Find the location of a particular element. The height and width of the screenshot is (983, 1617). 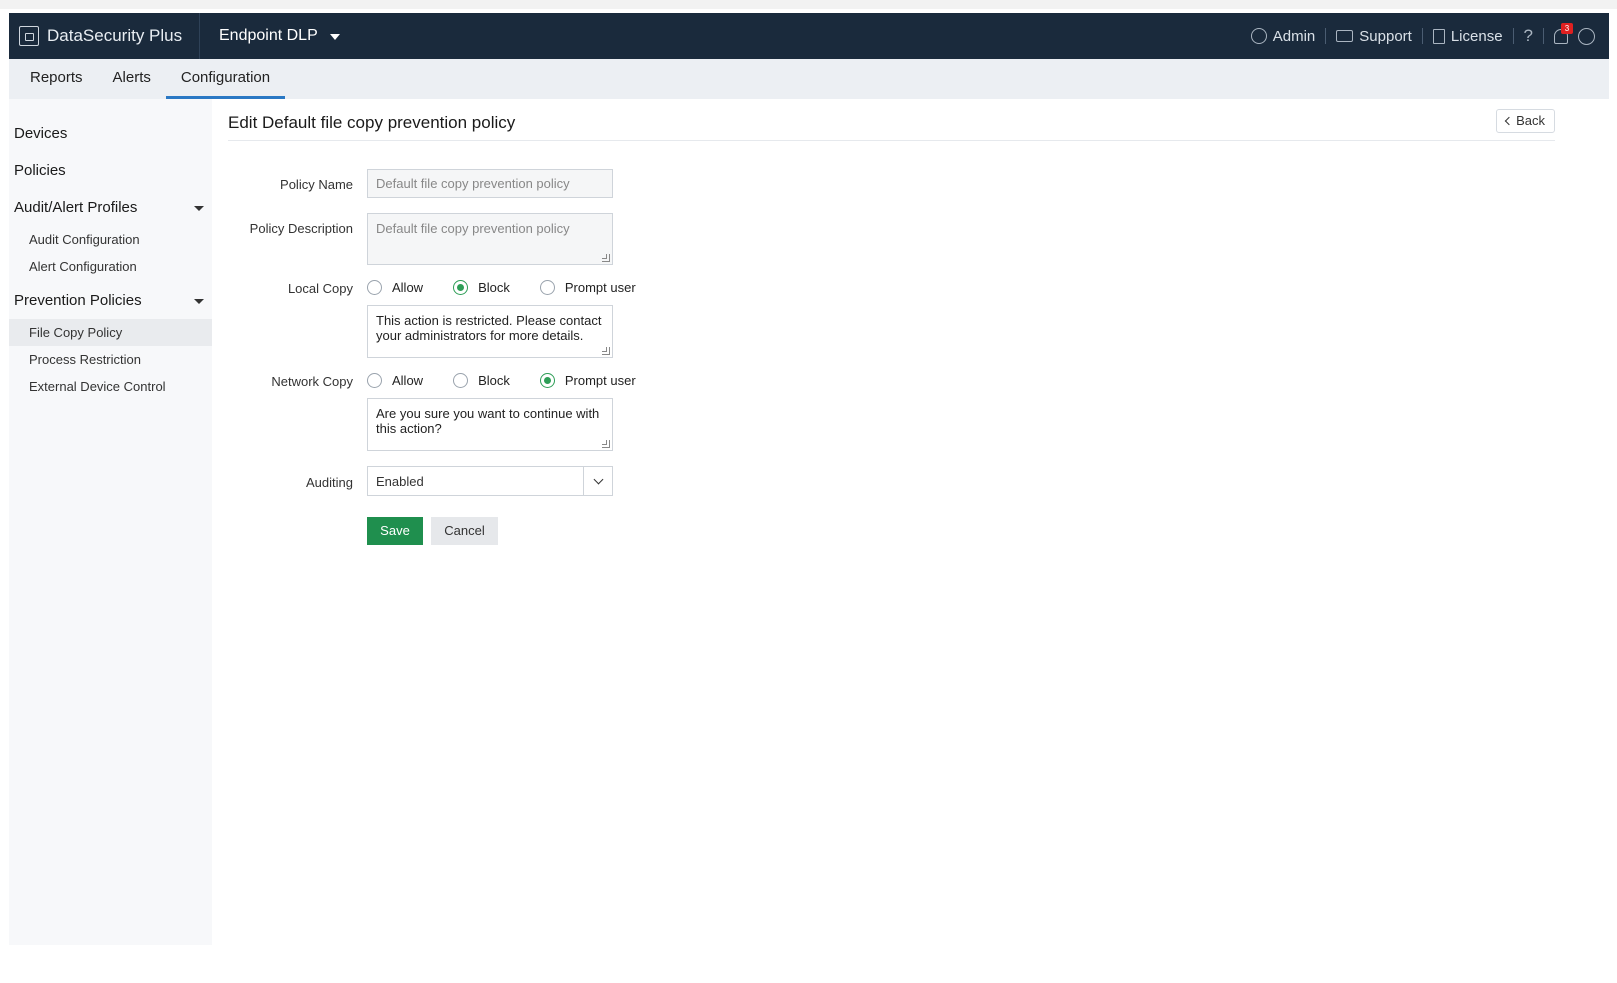

back-button: Back is located at coordinates (1525, 121).